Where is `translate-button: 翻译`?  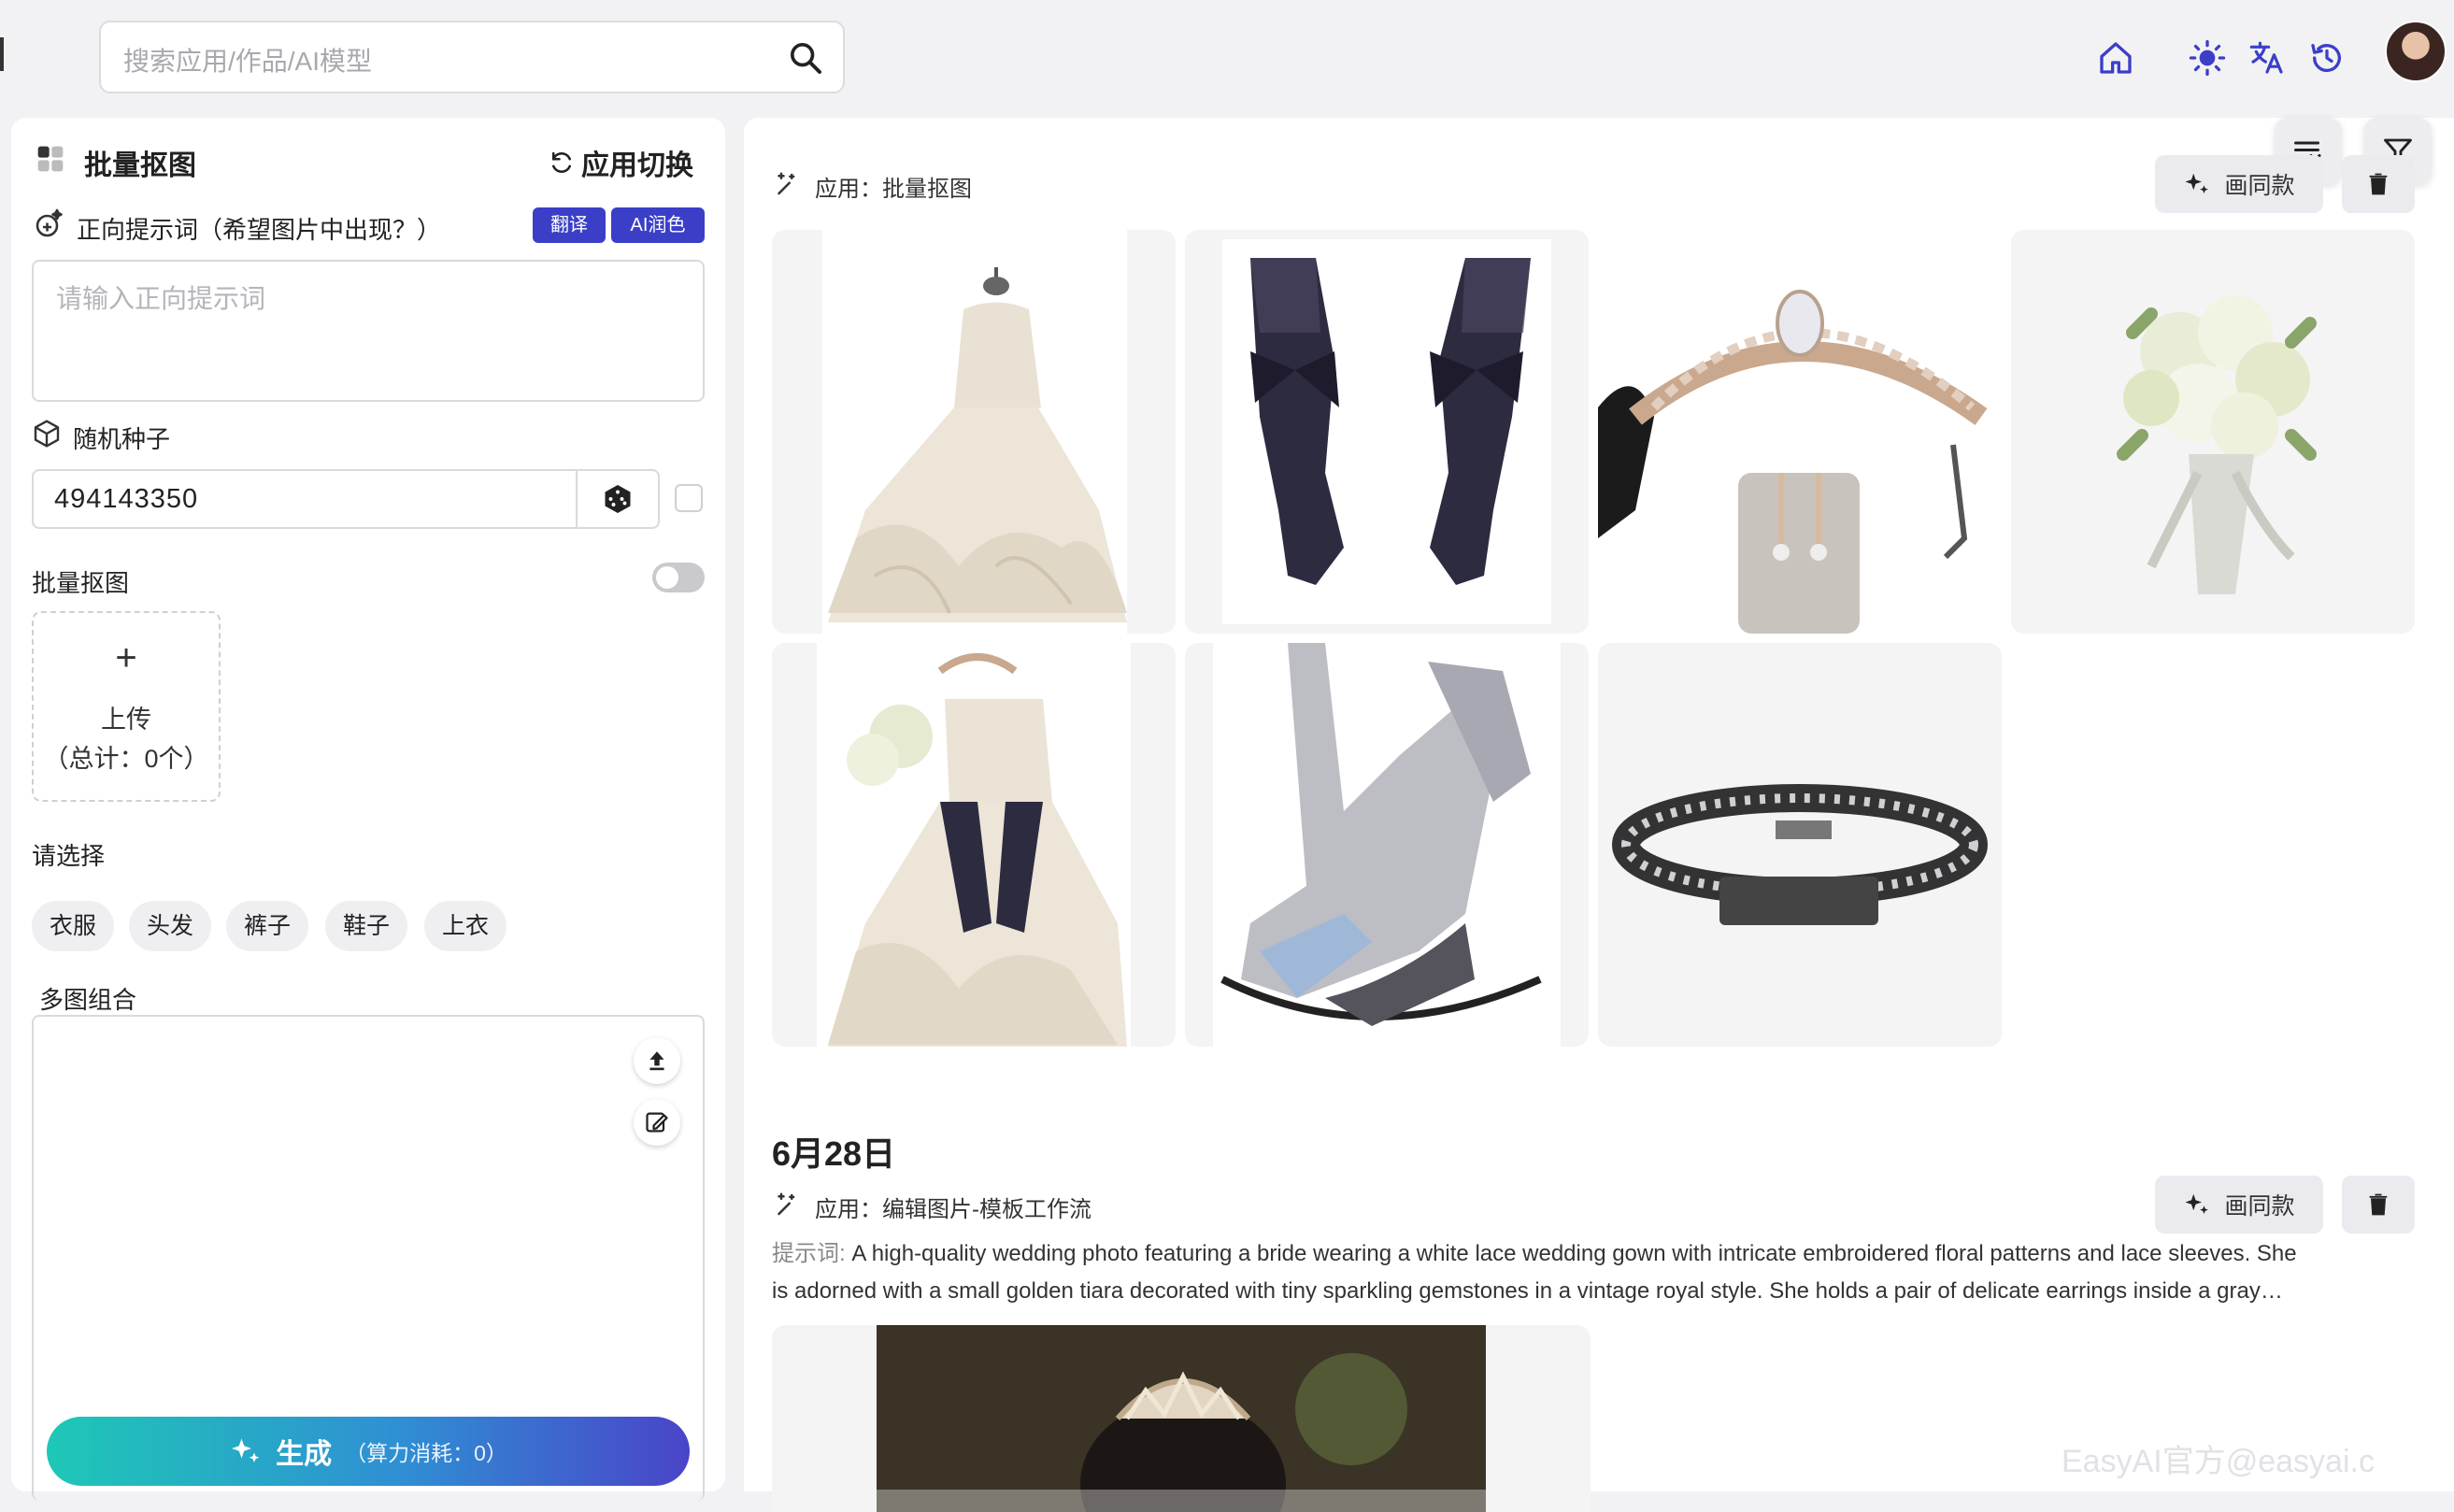
translate-button: 翻译 is located at coordinates (569, 225).